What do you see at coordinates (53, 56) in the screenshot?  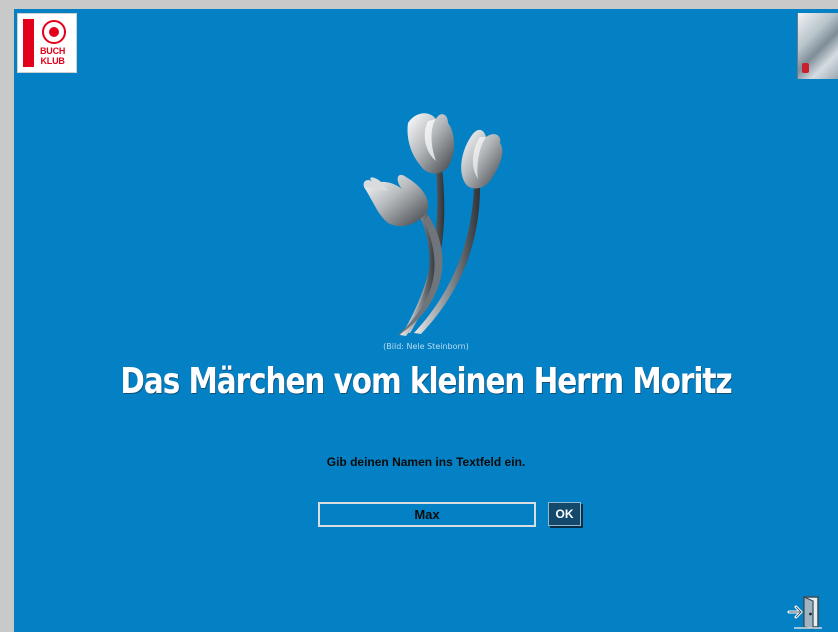 I see `logo-text: BUCH KLUB` at bounding box center [53, 56].